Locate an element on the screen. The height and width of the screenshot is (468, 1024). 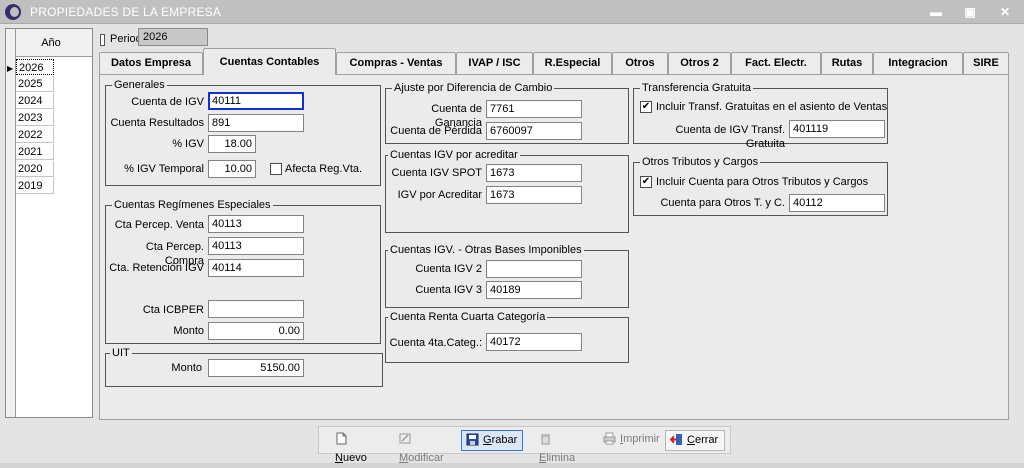
cuenta-igv-label: Cuenta de IGV is located at coordinates (167, 102).